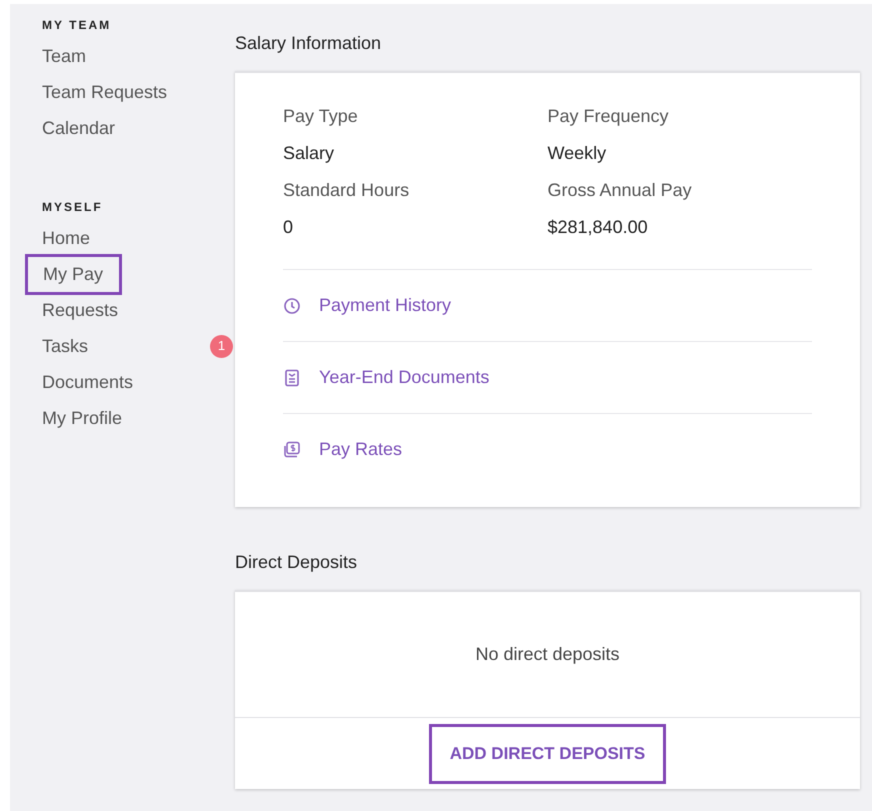 This screenshot has width=872, height=811. I want to click on field-value: $281,840.00, so click(598, 227).